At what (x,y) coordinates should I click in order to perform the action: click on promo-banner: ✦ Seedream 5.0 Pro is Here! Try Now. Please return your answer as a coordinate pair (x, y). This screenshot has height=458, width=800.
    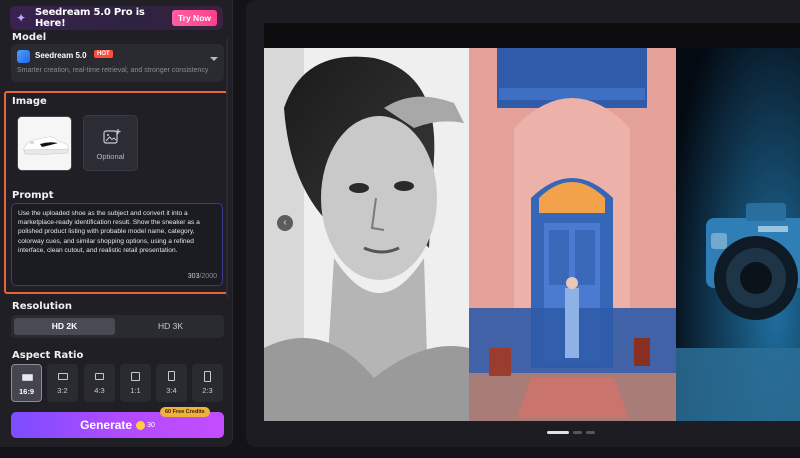
    Looking at the image, I should click on (116, 18).